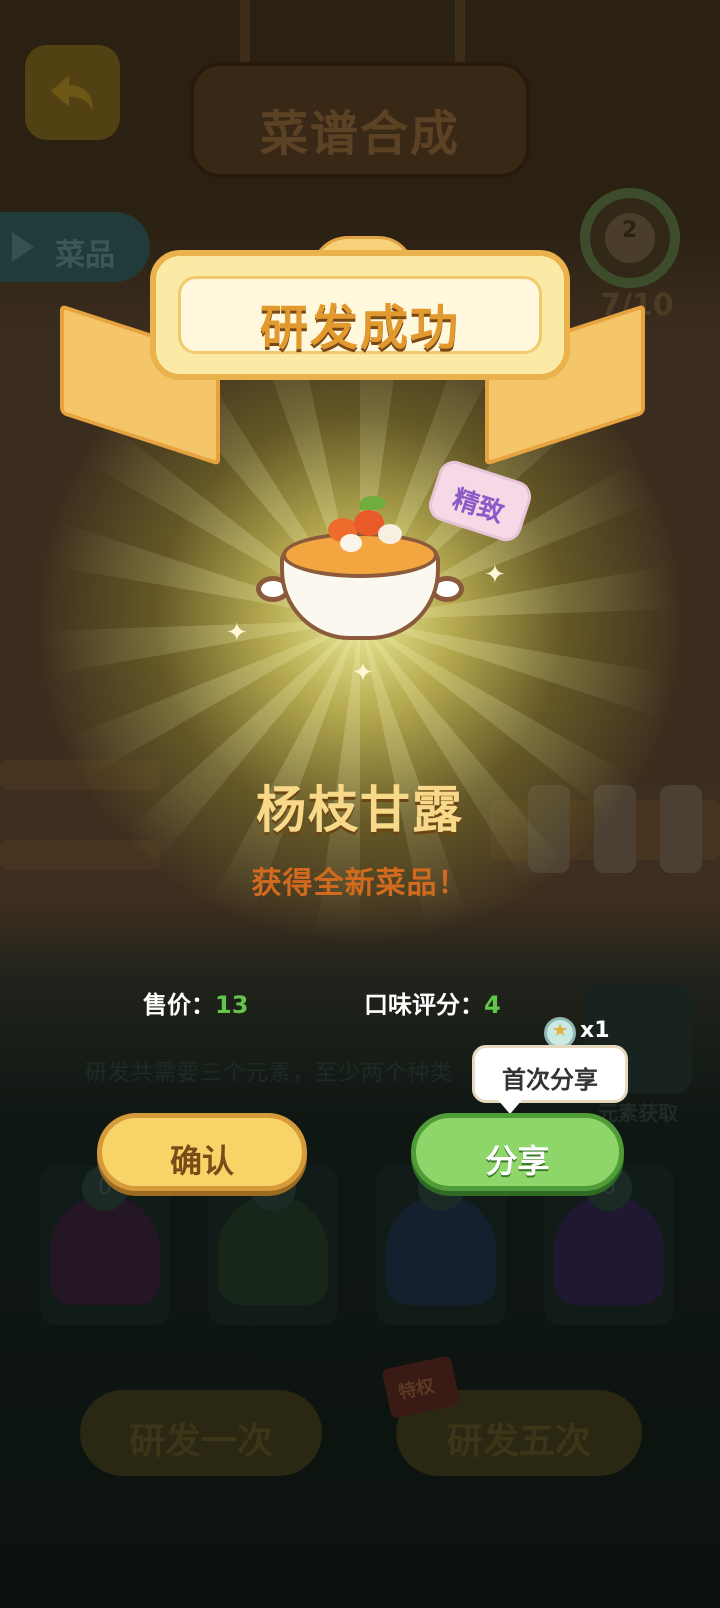 The width and height of the screenshot is (720, 1608). Describe the element at coordinates (630, 230) in the screenshot. I see `progress-badge: 2` at that location.